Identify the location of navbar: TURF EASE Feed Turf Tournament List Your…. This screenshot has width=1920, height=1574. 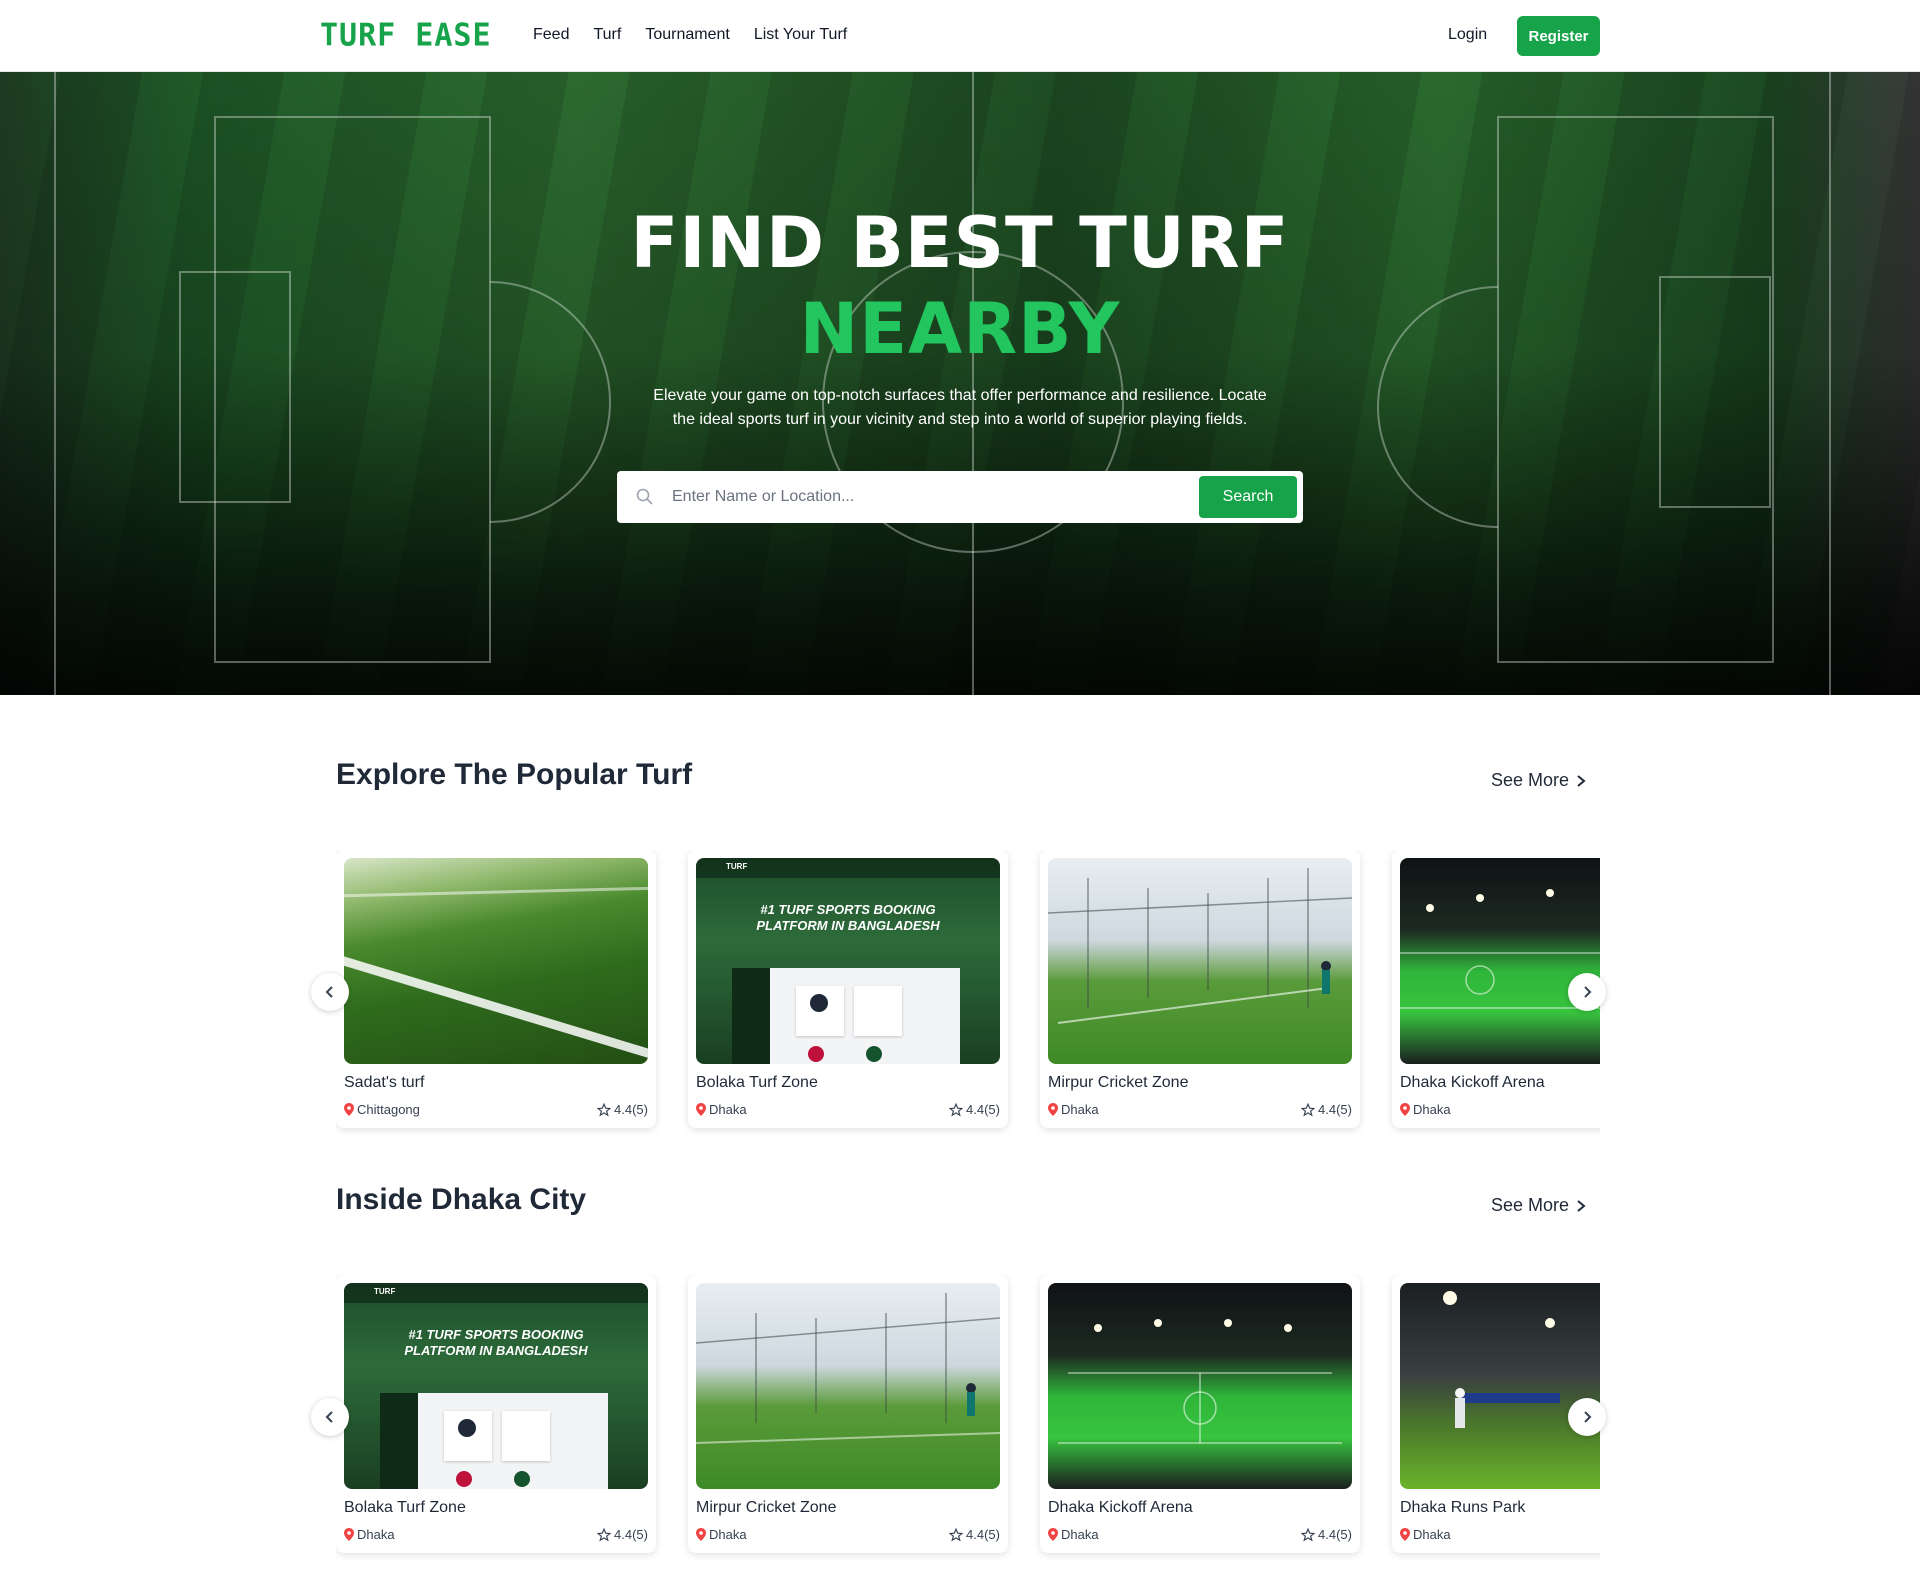
(960, 36).